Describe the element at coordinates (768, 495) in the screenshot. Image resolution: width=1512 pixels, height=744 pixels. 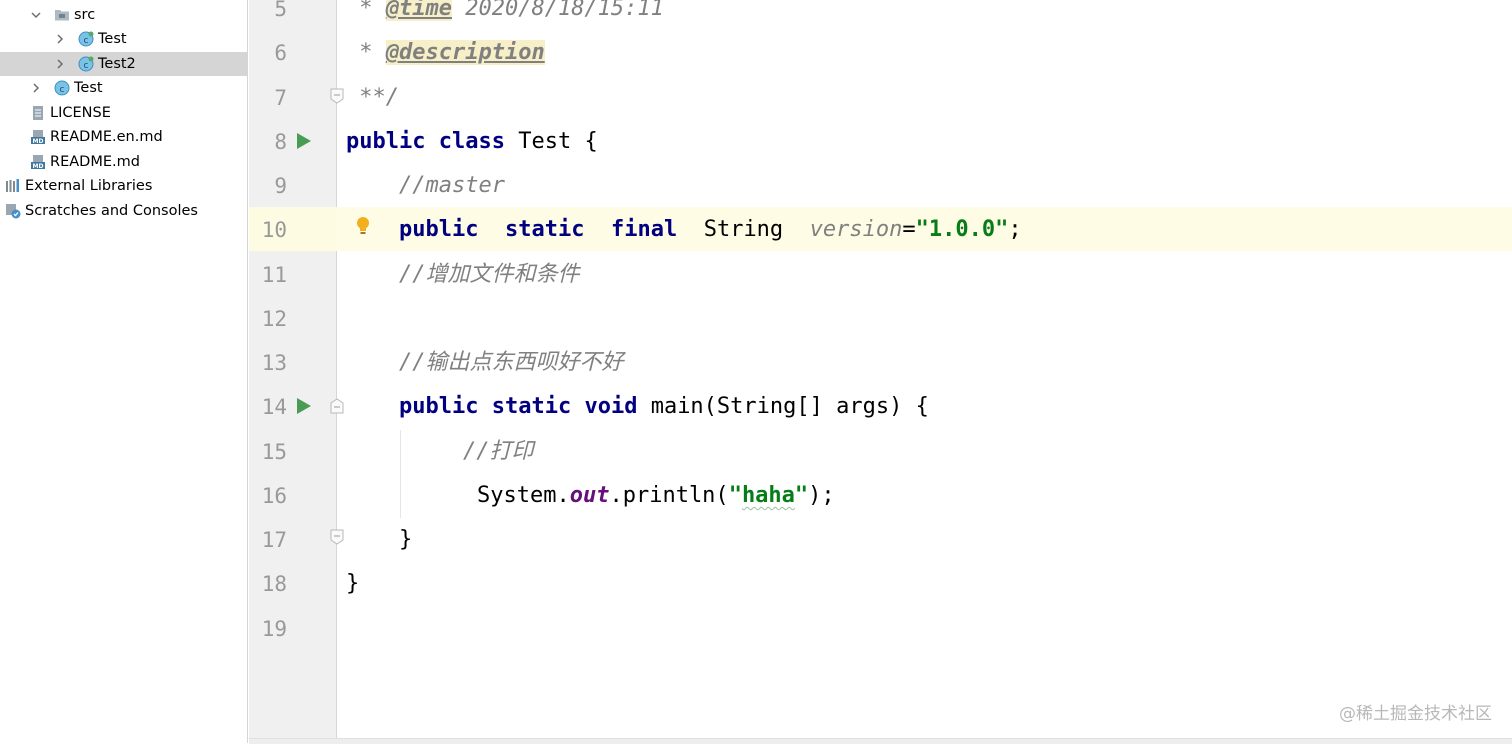
I see `string-literal: haha` at that location.